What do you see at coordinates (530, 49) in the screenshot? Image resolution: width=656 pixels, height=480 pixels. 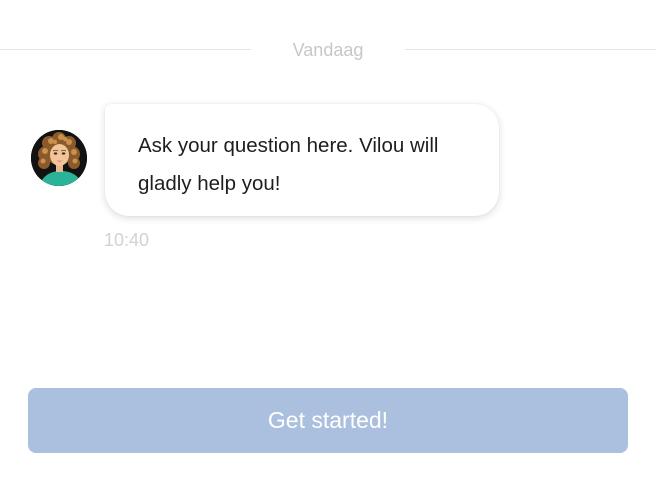 I see `divider-line-right` at bounding box center [530, 49].